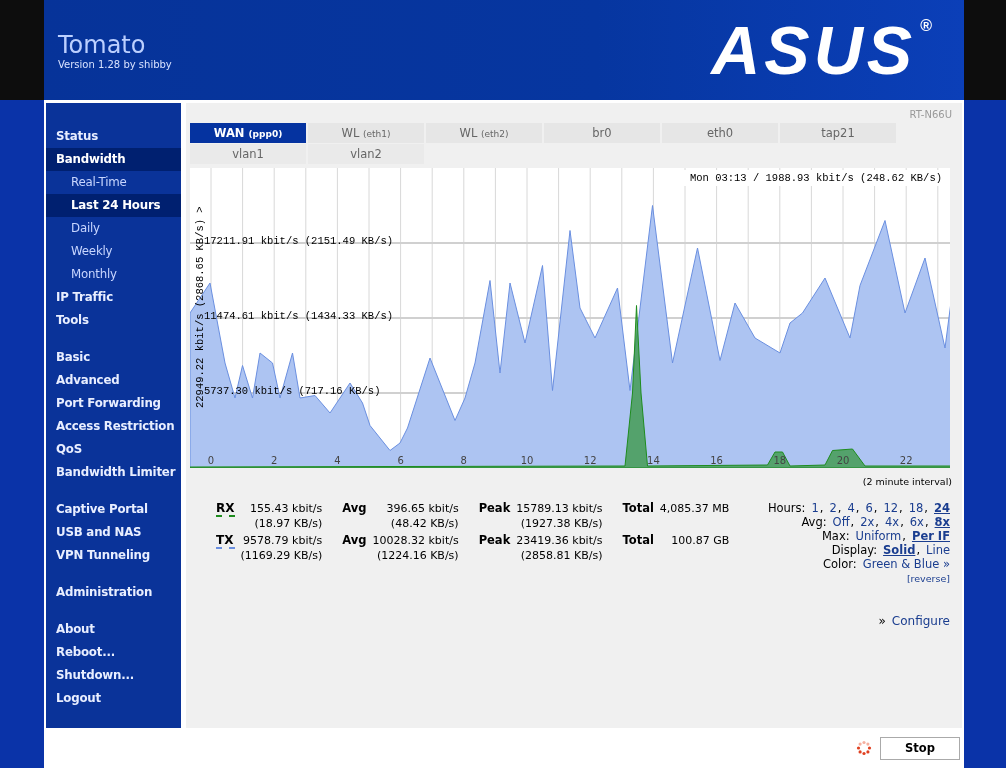  I want to click on hour-label: 12, so click(590, 460).